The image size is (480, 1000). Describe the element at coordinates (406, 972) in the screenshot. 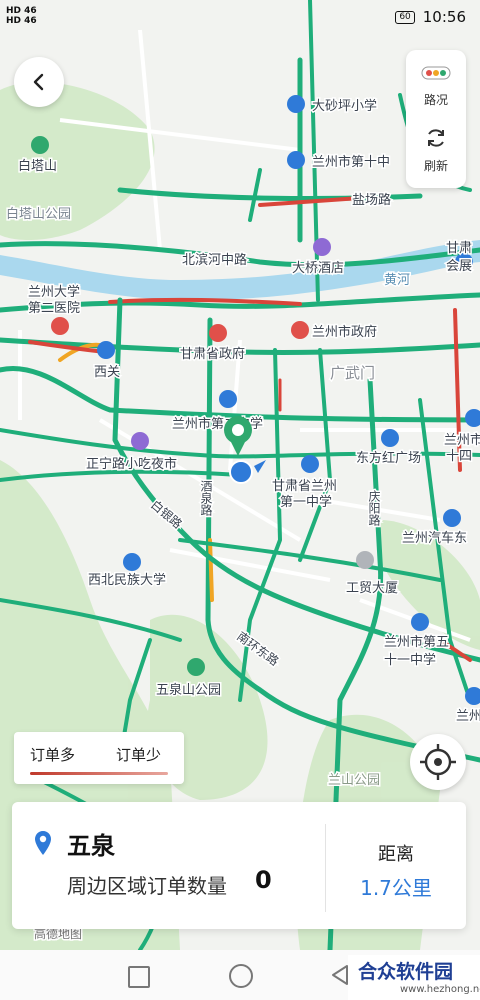

I see `watermark-title: 合众软件园` at that location.